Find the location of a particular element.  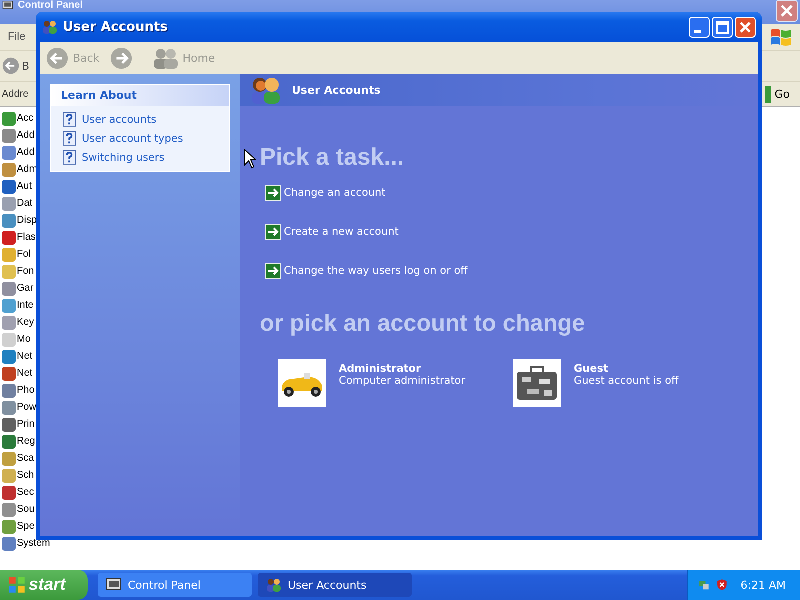

maximize-button is located at coordinates (722, 27).